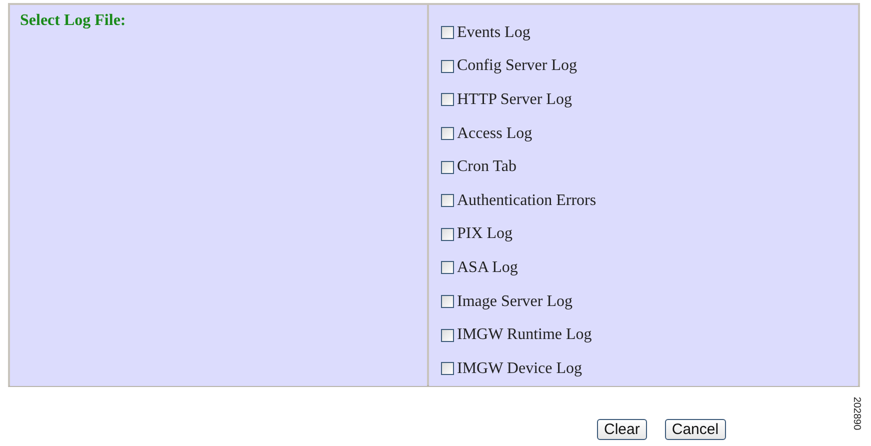  I want to click on figure-number: 202890, so click(856, 413).